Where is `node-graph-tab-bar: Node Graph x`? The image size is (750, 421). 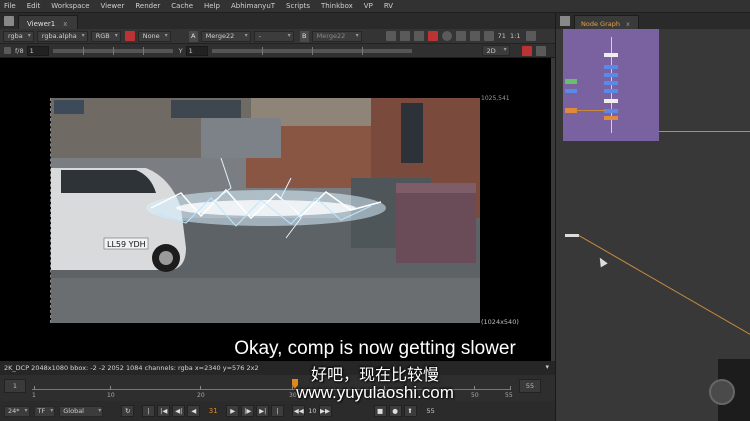 node-graph-tab-bar: Node Graph x is located at coordinates (652, 21).